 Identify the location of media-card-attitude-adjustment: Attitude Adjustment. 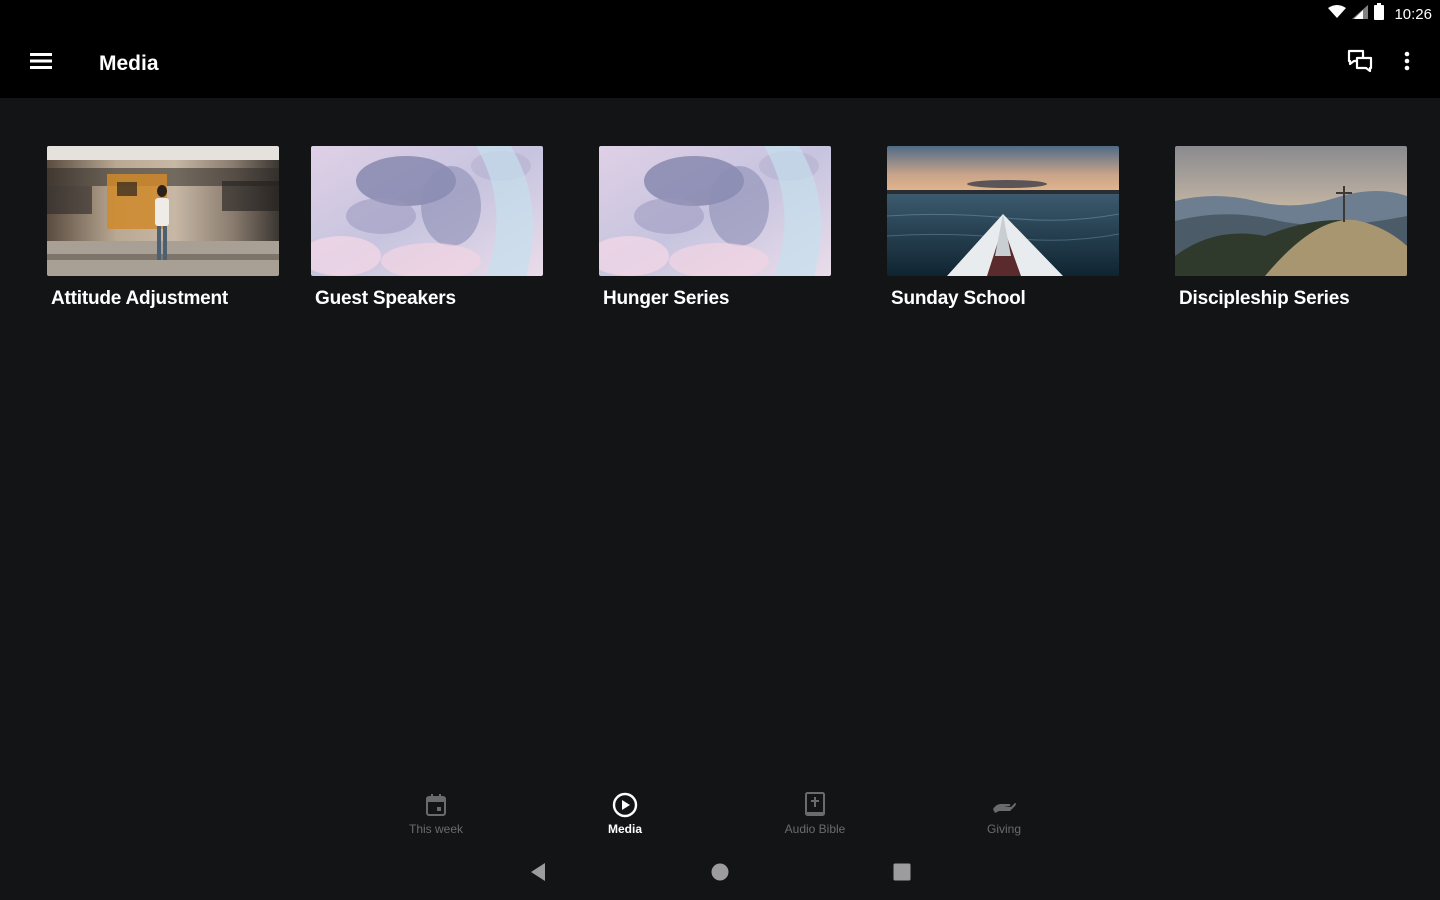
(163, 231).